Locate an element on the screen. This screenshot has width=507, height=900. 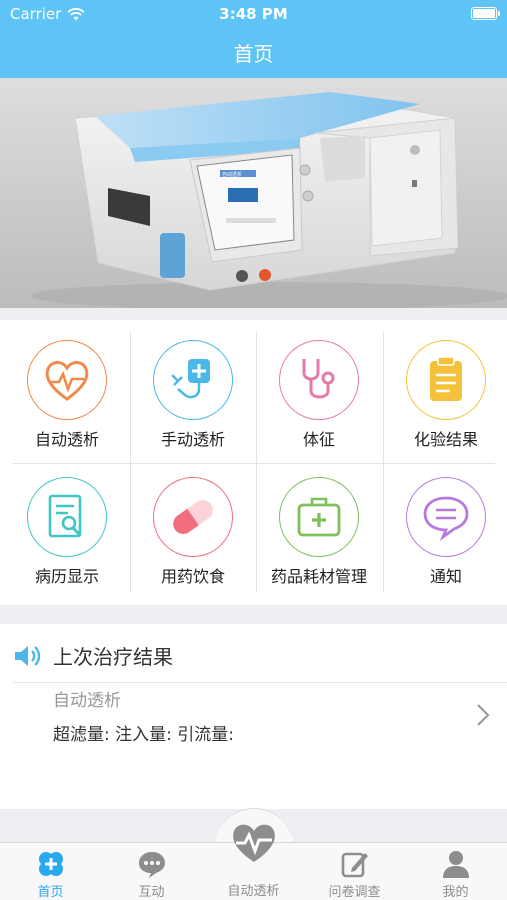
grid-item-label: 病历显示 is located at coordinates (66, 576).